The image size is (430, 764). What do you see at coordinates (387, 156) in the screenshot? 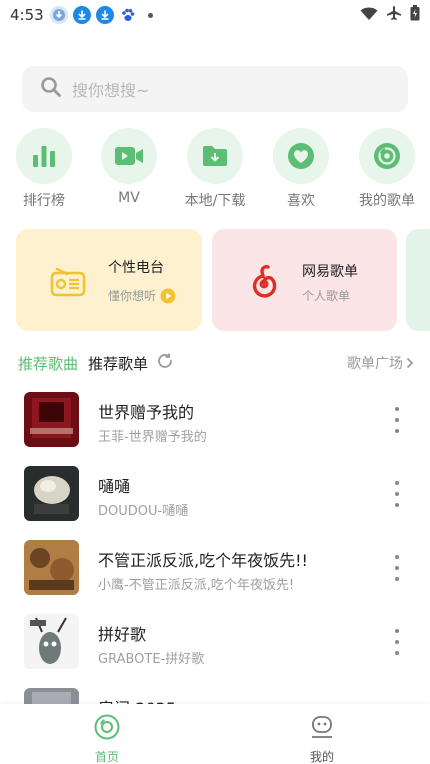
I see `music-disc-icon` at bounding box center [387, 156].